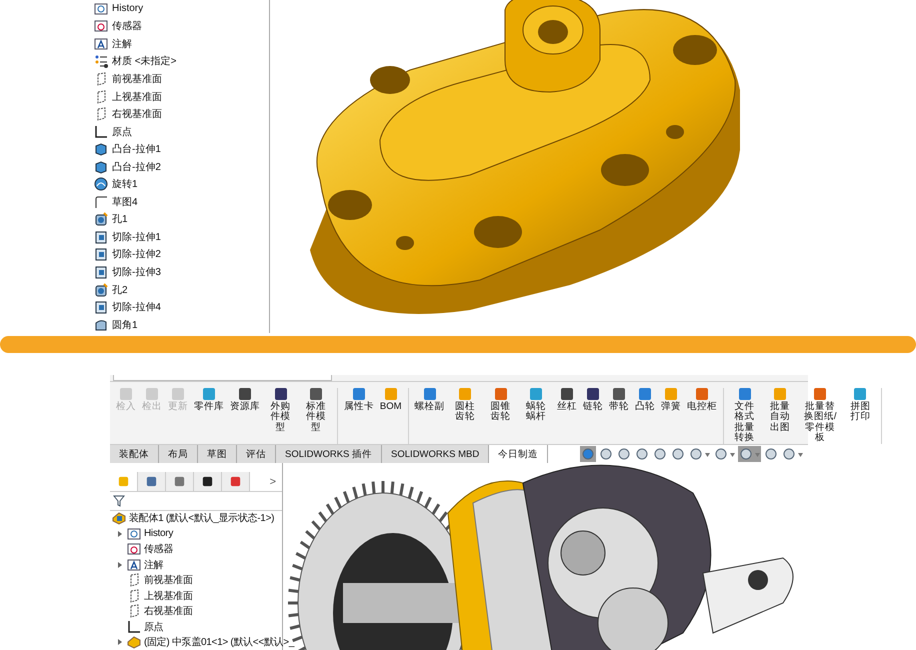 This screenshot has width=916, height=650. Describe the element at coordinates (201, 518) in the screenshot. I see `tree-item: 装配体1 (默认<默认_显示状态-1>)` at that location.